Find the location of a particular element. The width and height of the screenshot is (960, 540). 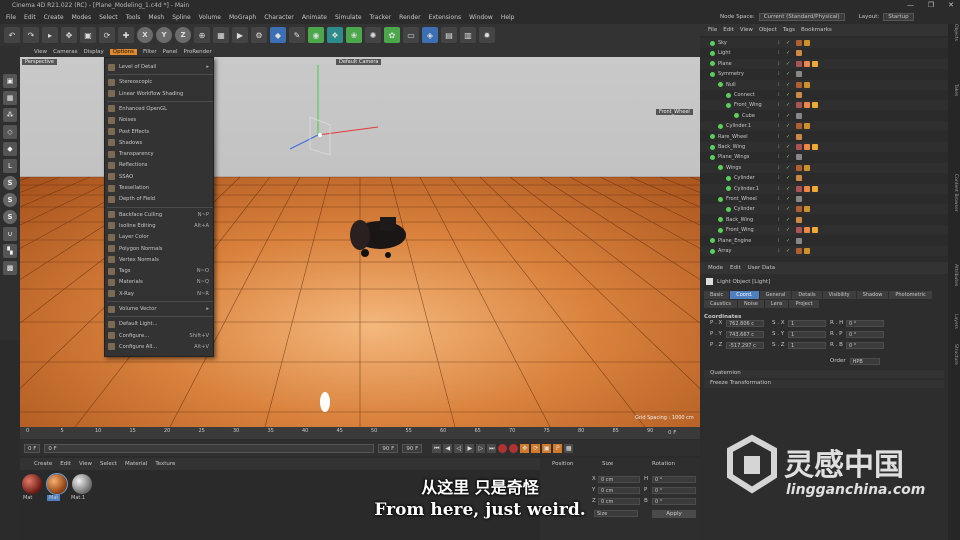

side-tab-objects: Objects is located at coordinates (955, 32).